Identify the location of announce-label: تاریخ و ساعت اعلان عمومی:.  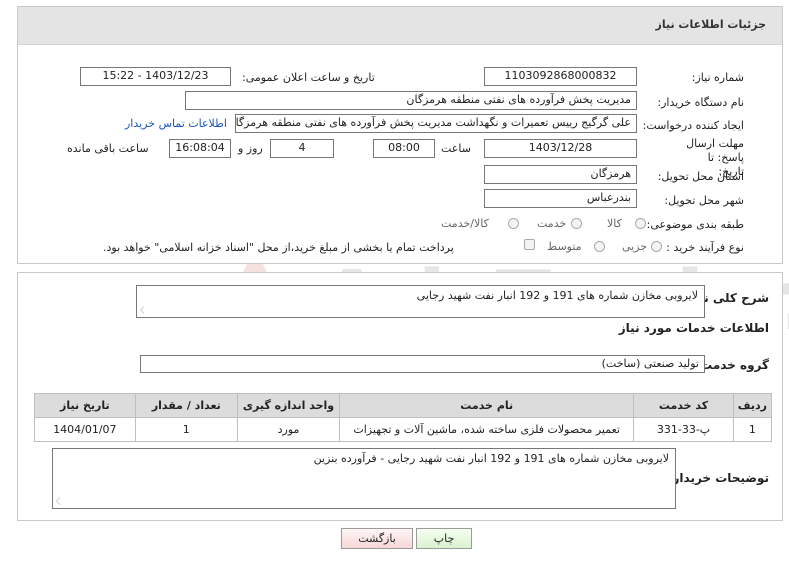
(308, 77).